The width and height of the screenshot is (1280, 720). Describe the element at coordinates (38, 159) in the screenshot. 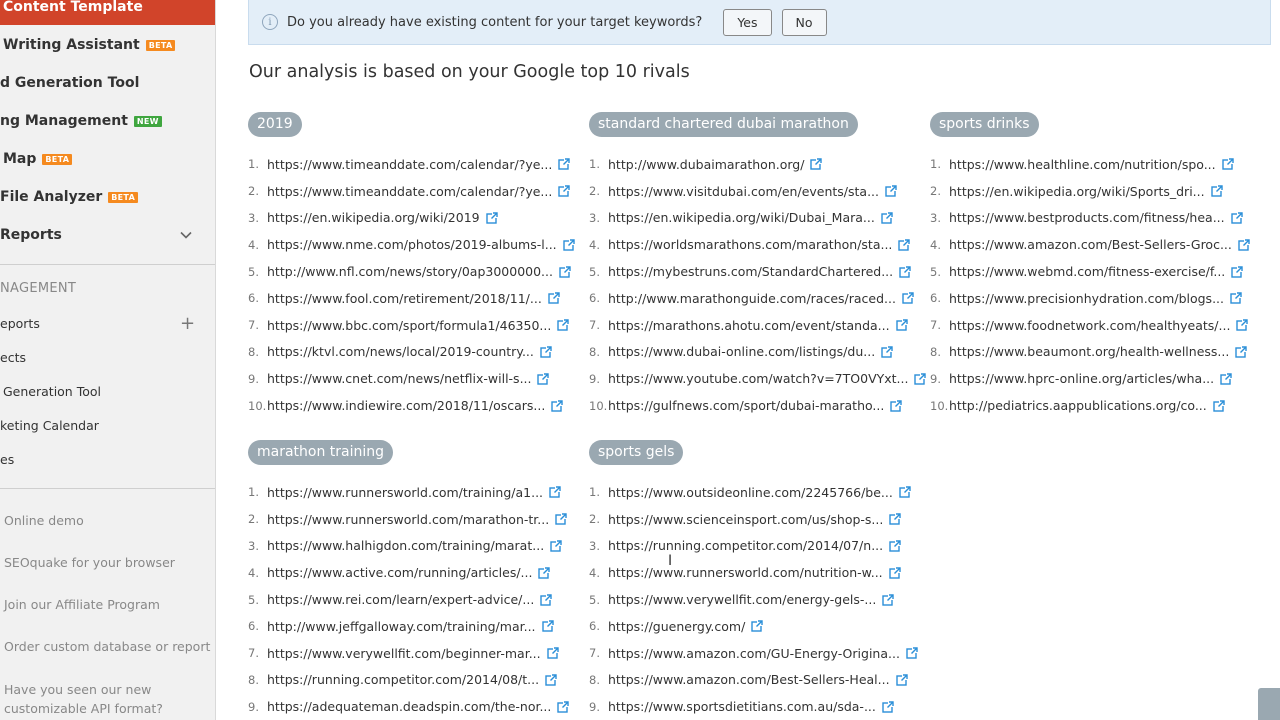

I see `sidebar-item-map: Map BETA` at that location.